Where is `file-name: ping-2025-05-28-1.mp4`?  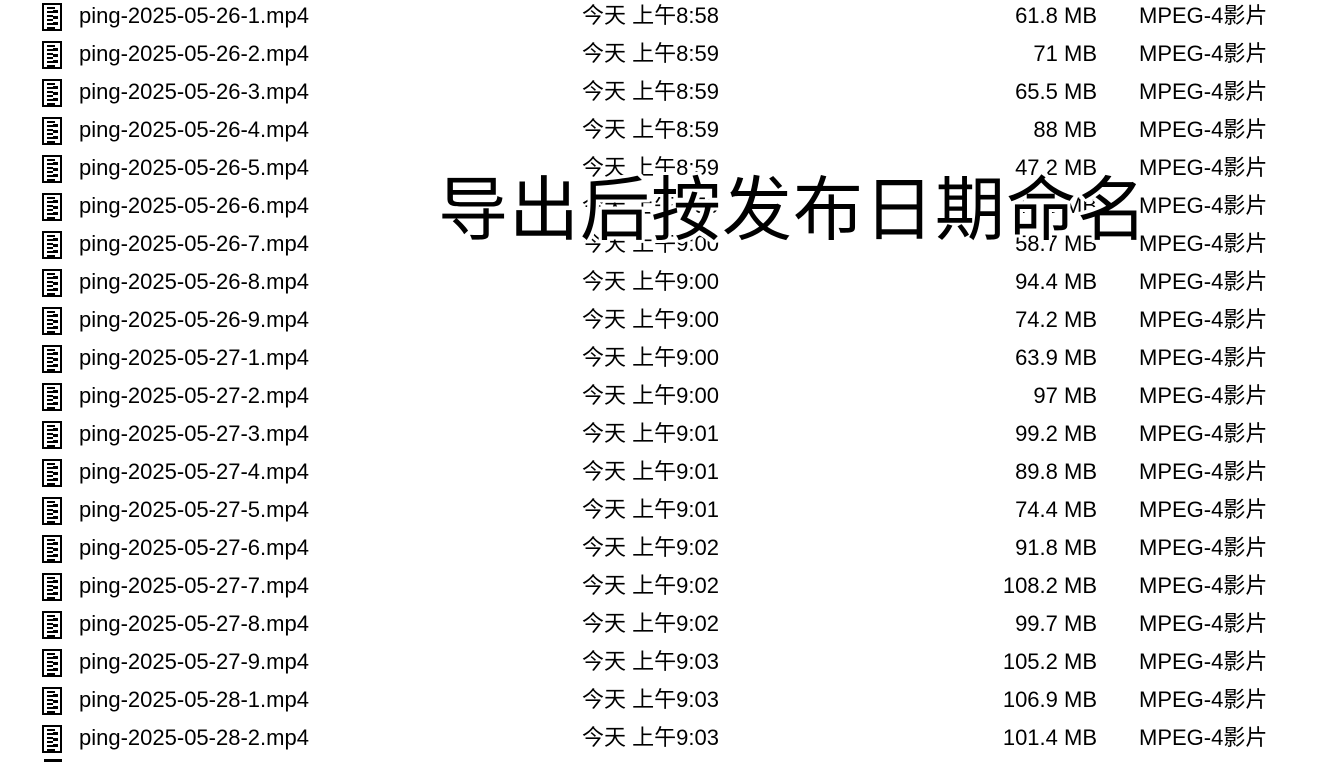
file-name: ping-2025-05-28-1.mp4 is located at coordinates (194, 699).